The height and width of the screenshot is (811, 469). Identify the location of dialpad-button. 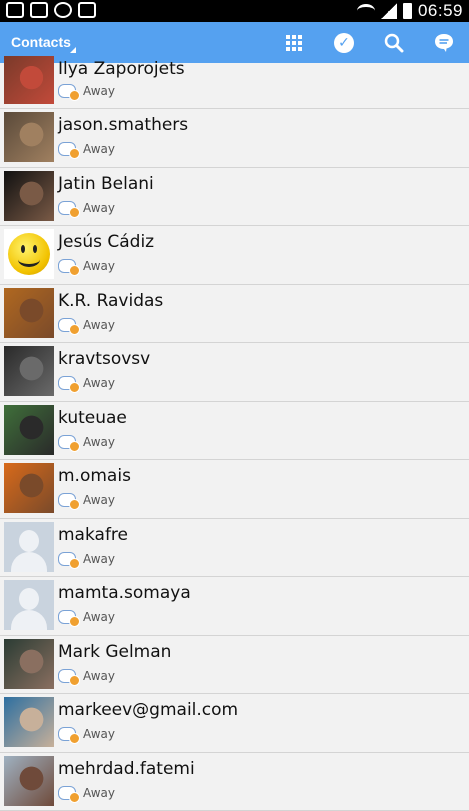
(294, 43).